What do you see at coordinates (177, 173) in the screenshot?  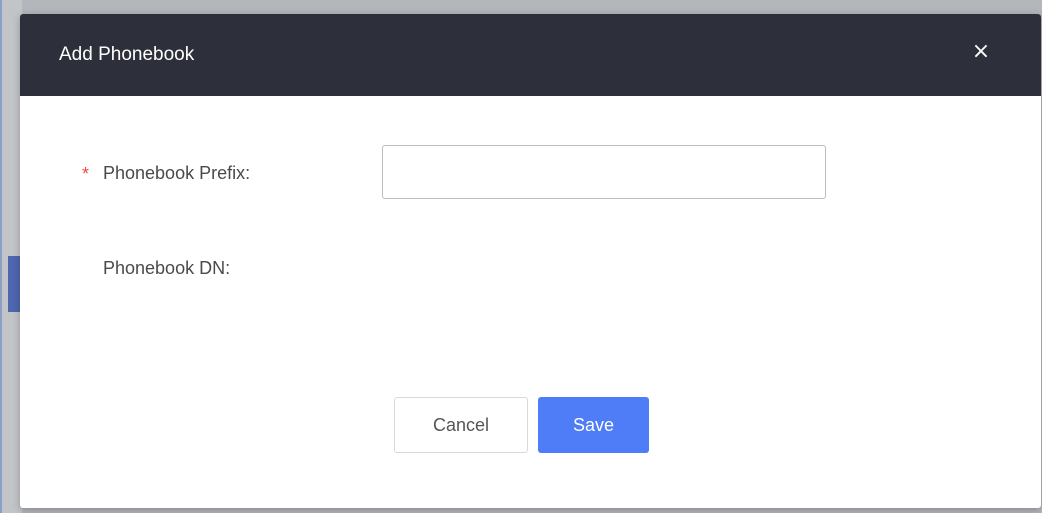 I see `phonebook-prefix-label: Phonebook Prefix:` at bounding box center [177, 173].